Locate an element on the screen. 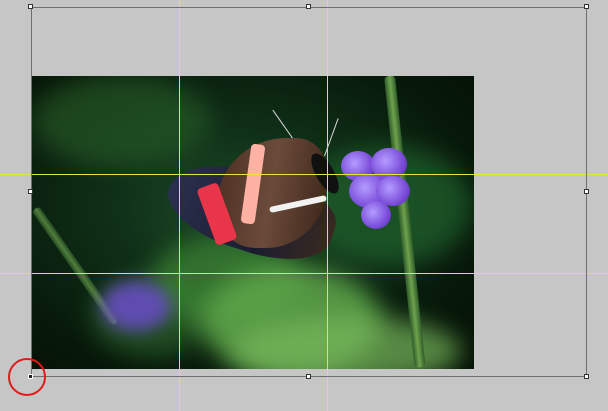 The height and width of the screenshot is (411, 608). highlight-circle is located at coordinates (27, 377).